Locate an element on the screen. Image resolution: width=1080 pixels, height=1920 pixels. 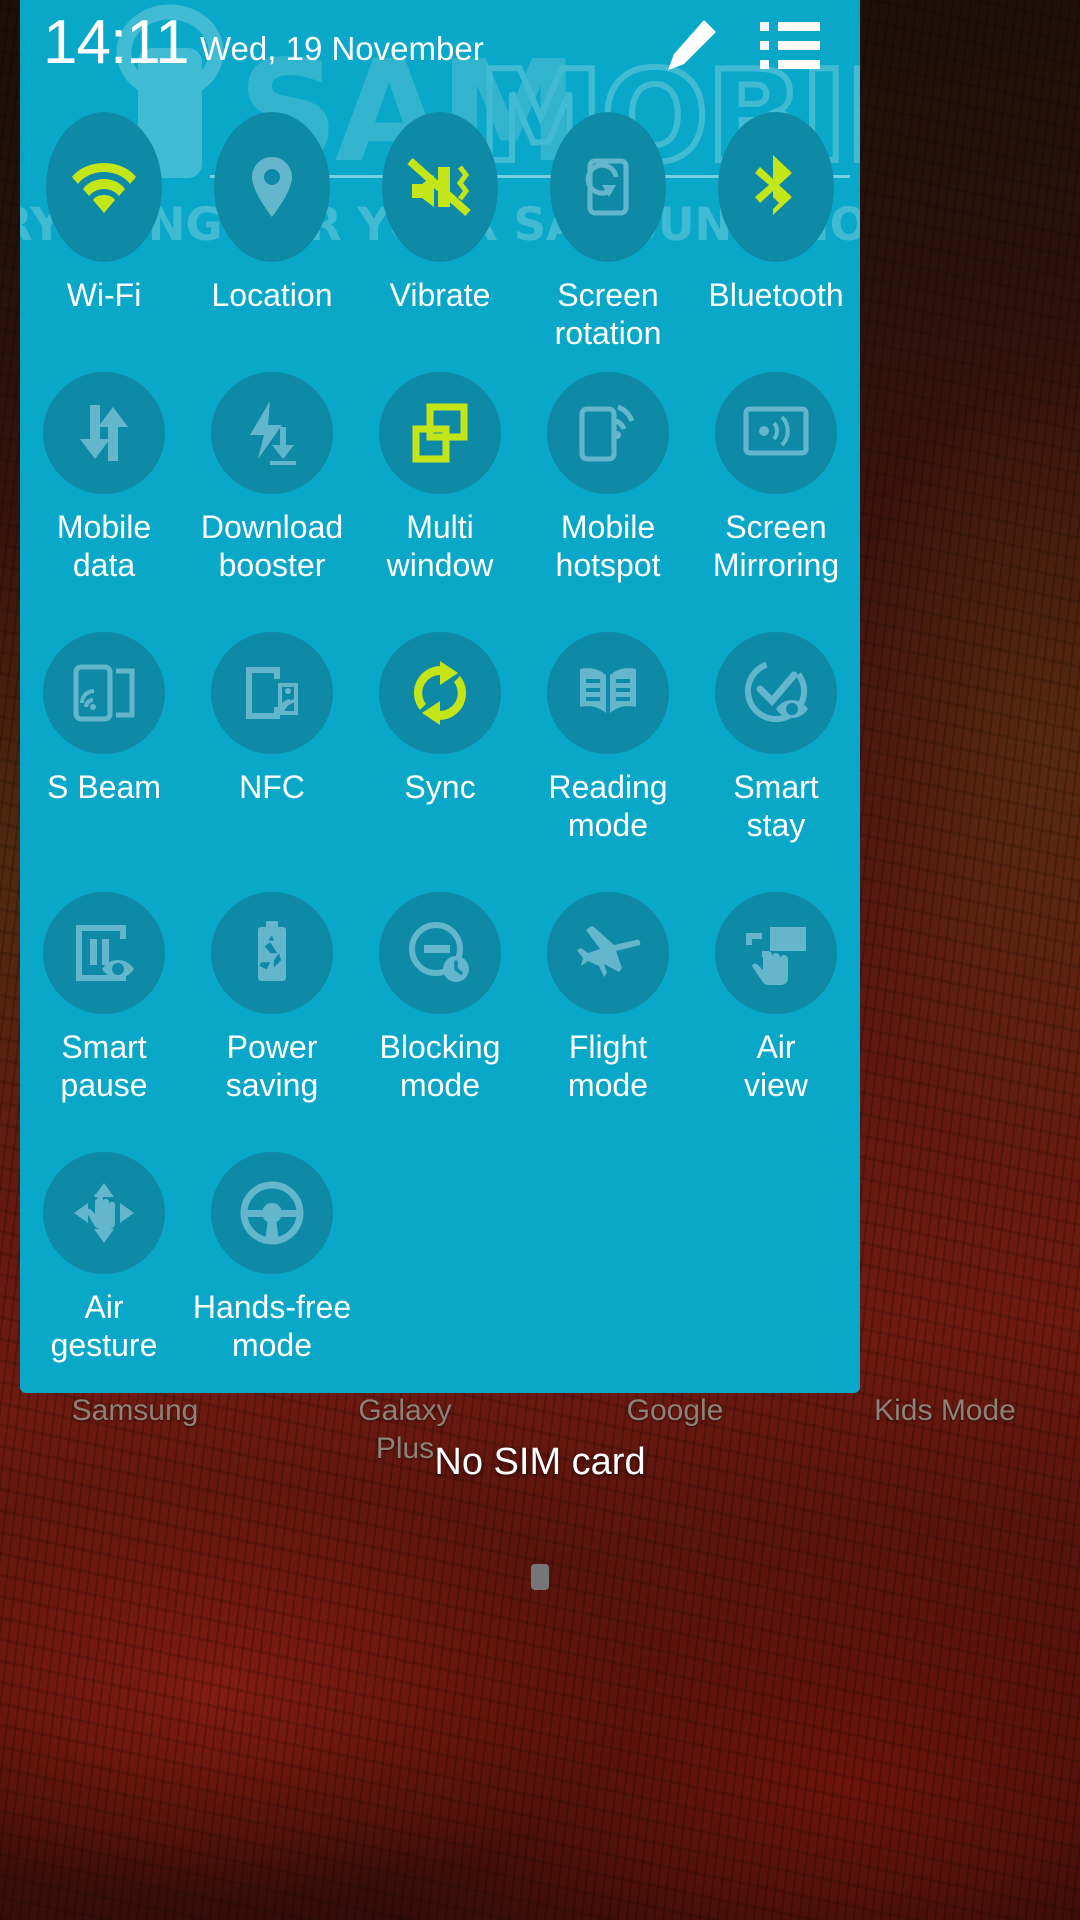
toggle-label: Smart pause is located at coordinates (104, 1066).